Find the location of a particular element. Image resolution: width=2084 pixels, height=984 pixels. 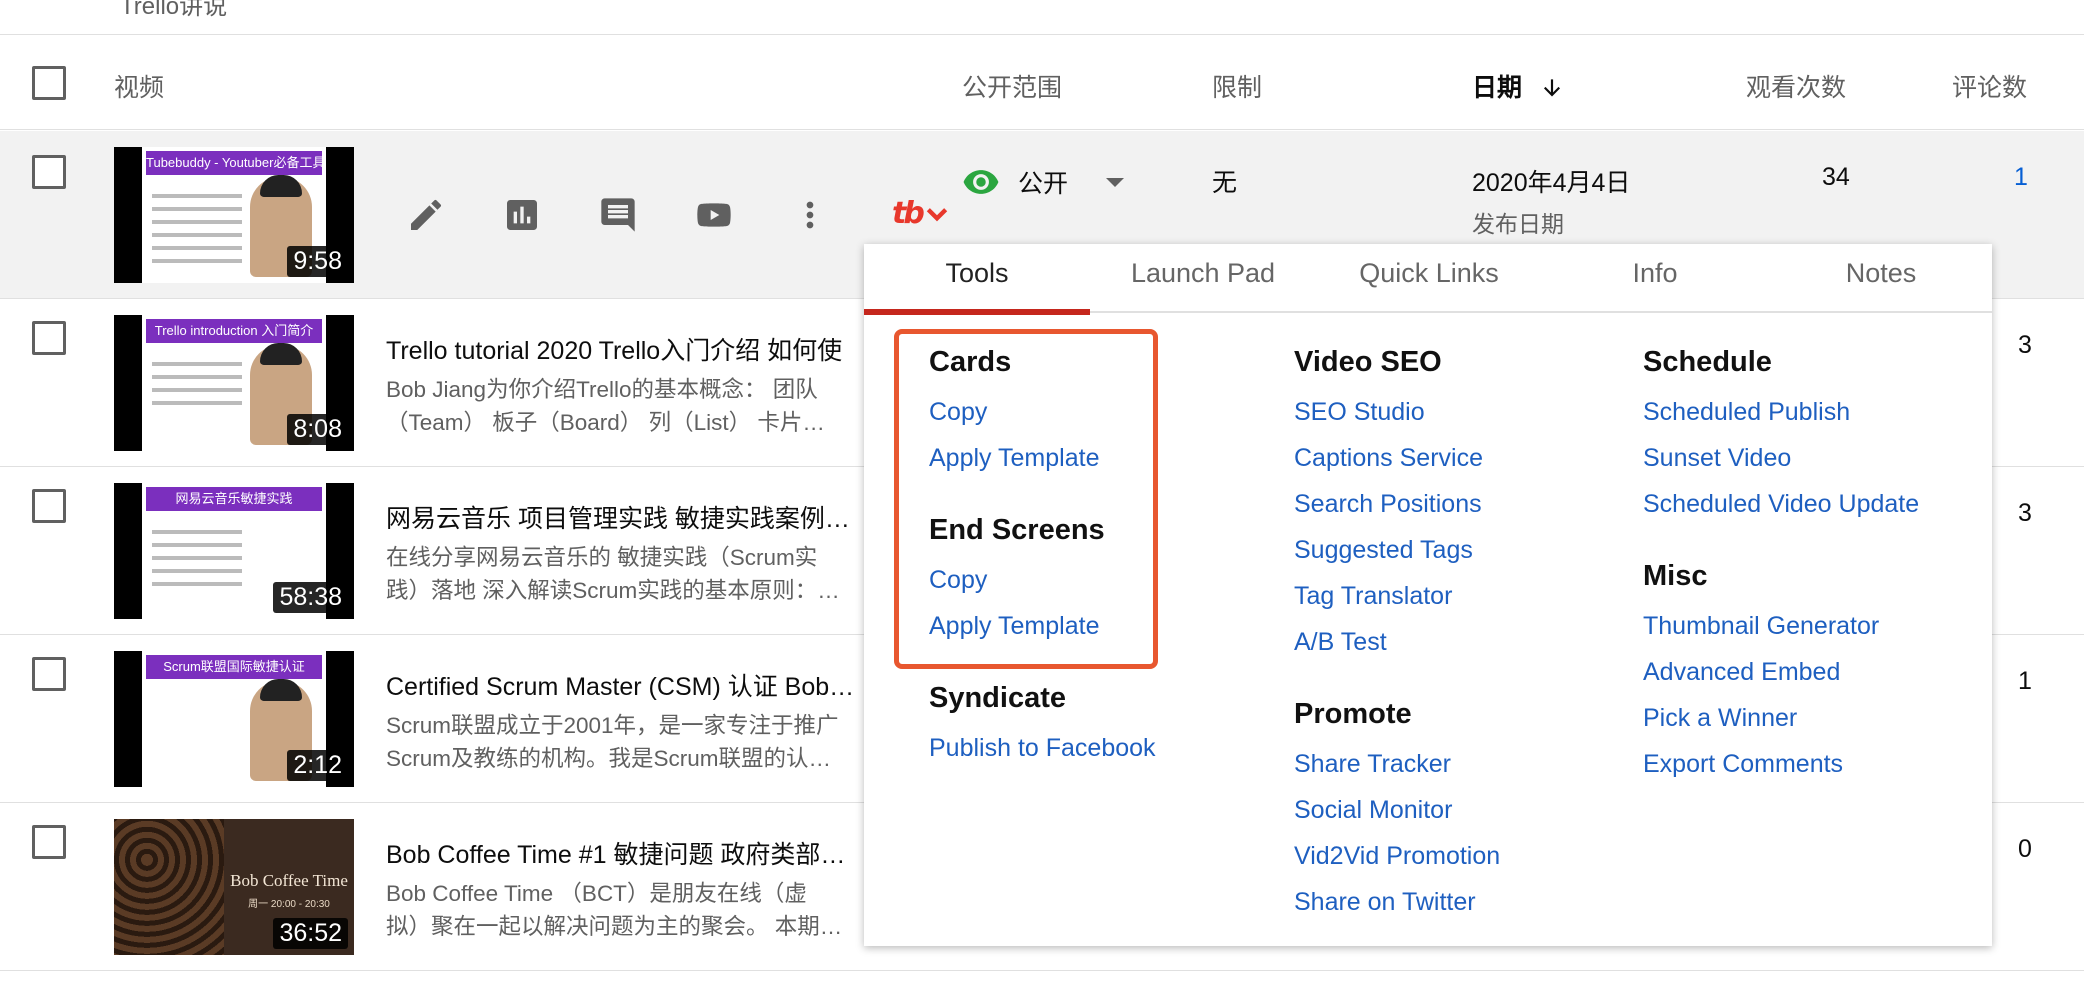

share-on-twitter-link: Share on Twitter is located at coordinates (1385, 902).